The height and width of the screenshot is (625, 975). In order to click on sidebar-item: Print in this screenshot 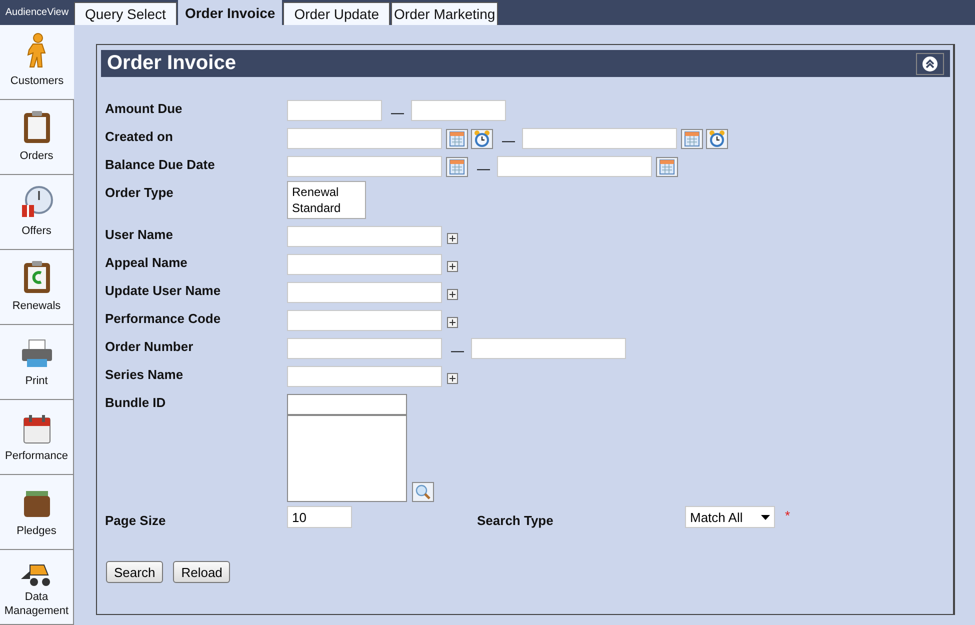, I will do `click(37, 362)`.